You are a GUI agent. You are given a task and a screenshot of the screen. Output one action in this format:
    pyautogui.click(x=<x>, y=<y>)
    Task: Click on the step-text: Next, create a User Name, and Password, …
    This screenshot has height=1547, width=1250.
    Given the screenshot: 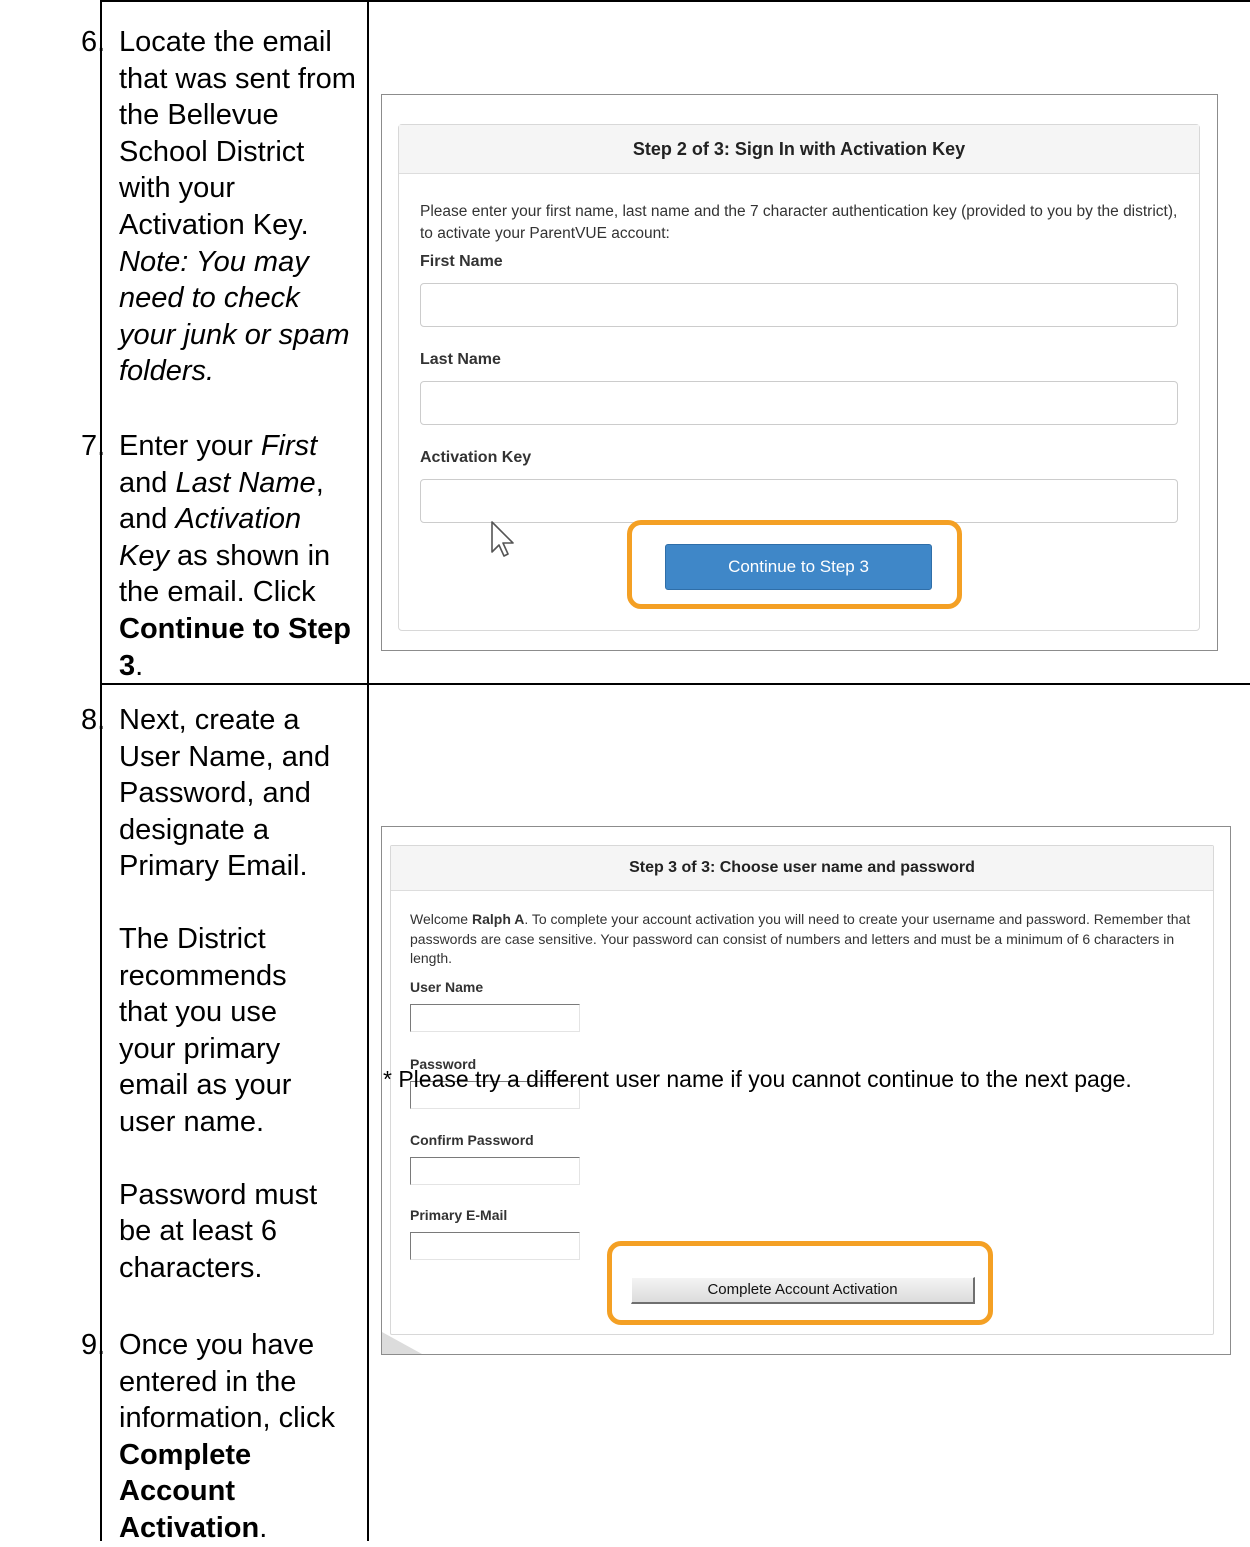 What is the action you would take?
    pyautogui.click(x=225, y=793)
    